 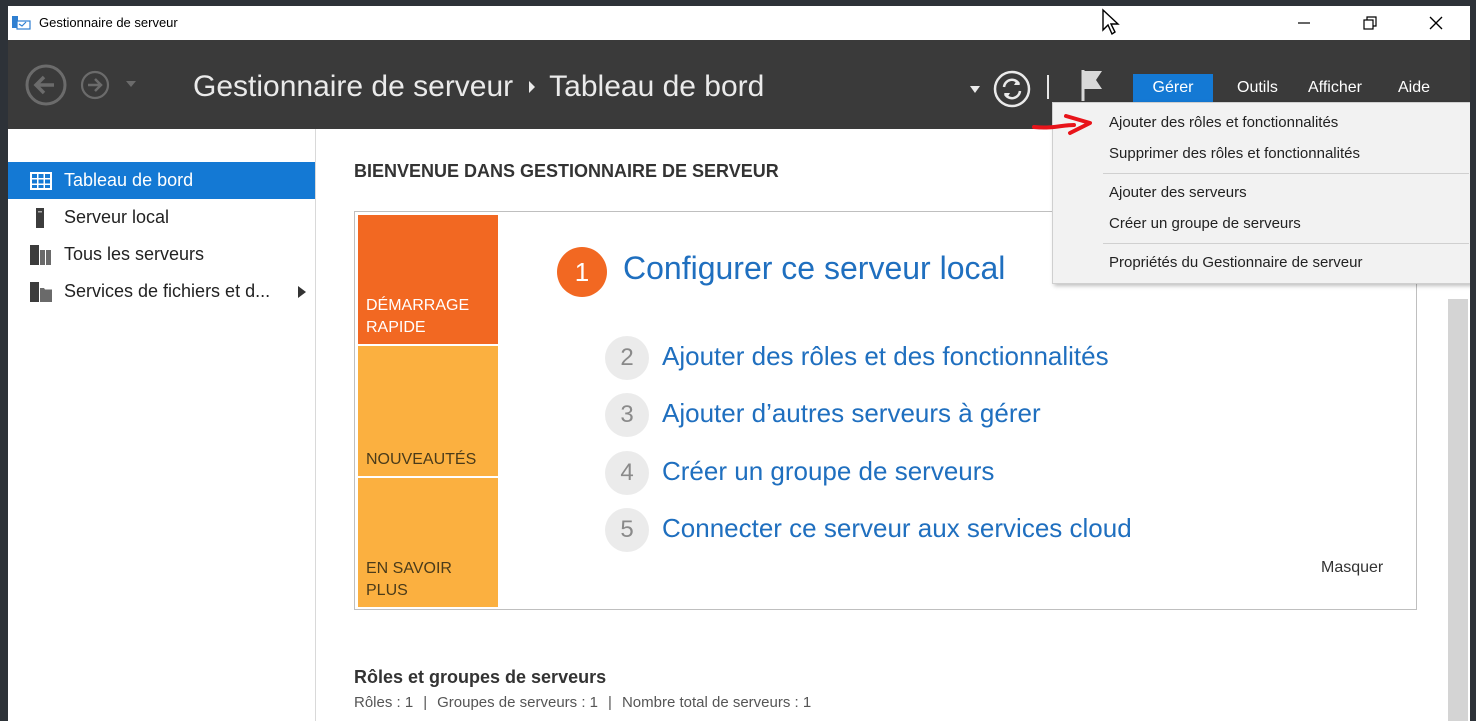 I want to click on sidebar-item-label: Tous les serveurs, so click(x=134, y=254).